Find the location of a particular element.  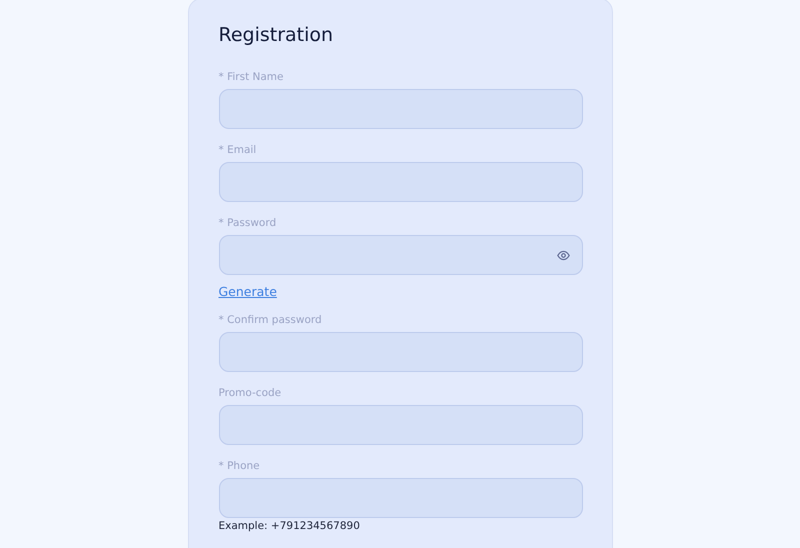

field-label: * Phone is located at coordinates (239, 466).